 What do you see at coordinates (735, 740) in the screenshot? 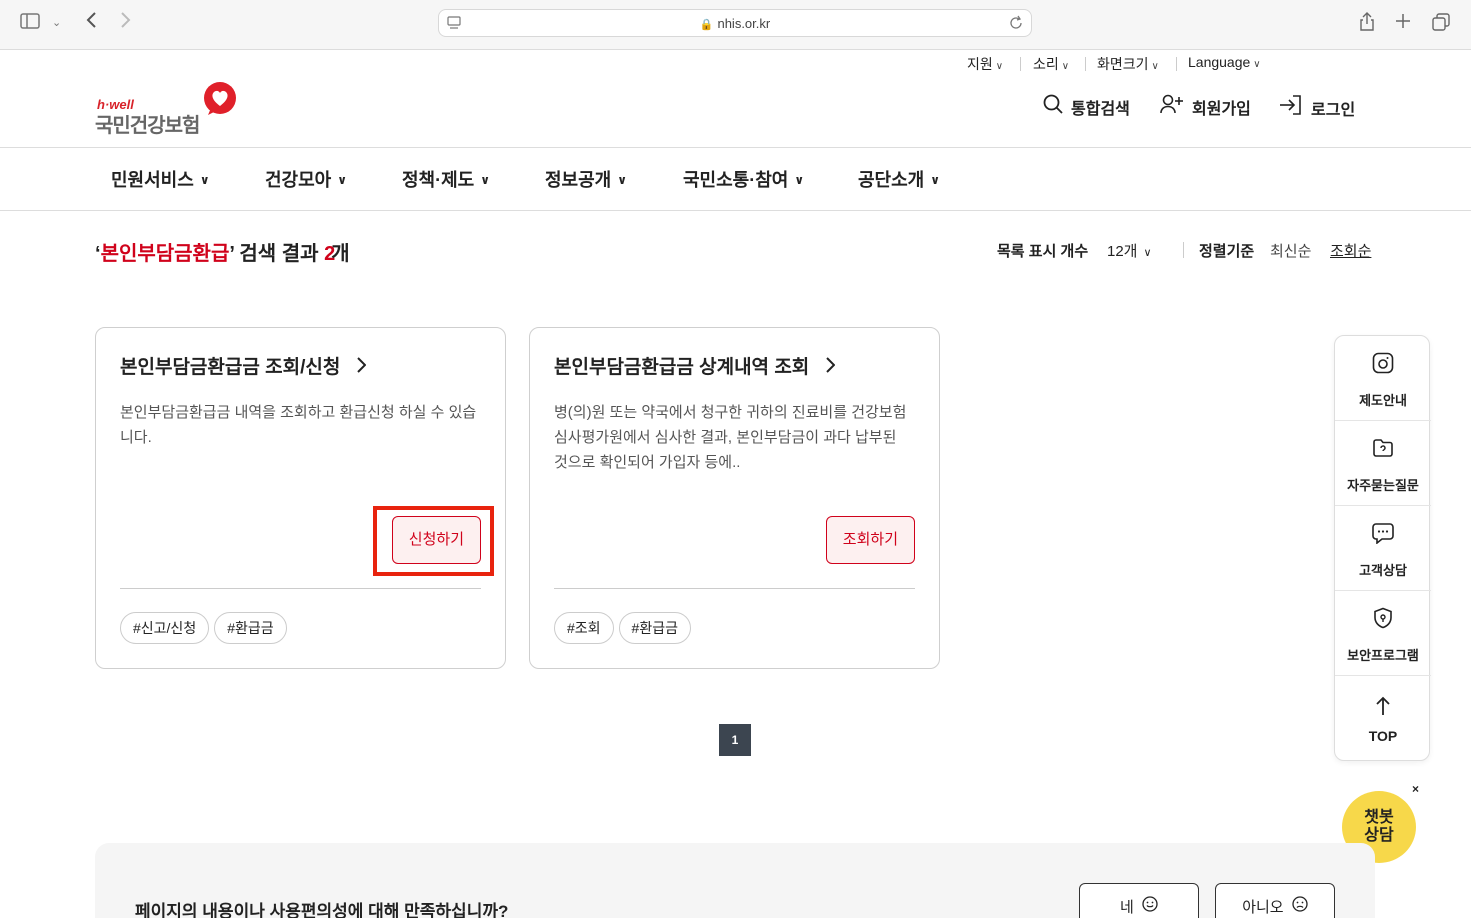
I see `page-1-button: 1` at bounding box center [735, 740].